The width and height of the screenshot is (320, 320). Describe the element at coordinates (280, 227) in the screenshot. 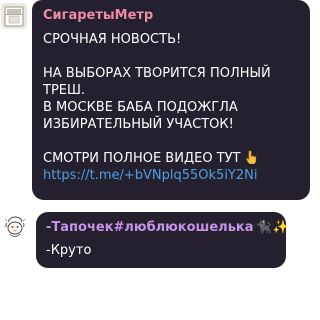

I see `sparkles-icon: ✨` at that location.